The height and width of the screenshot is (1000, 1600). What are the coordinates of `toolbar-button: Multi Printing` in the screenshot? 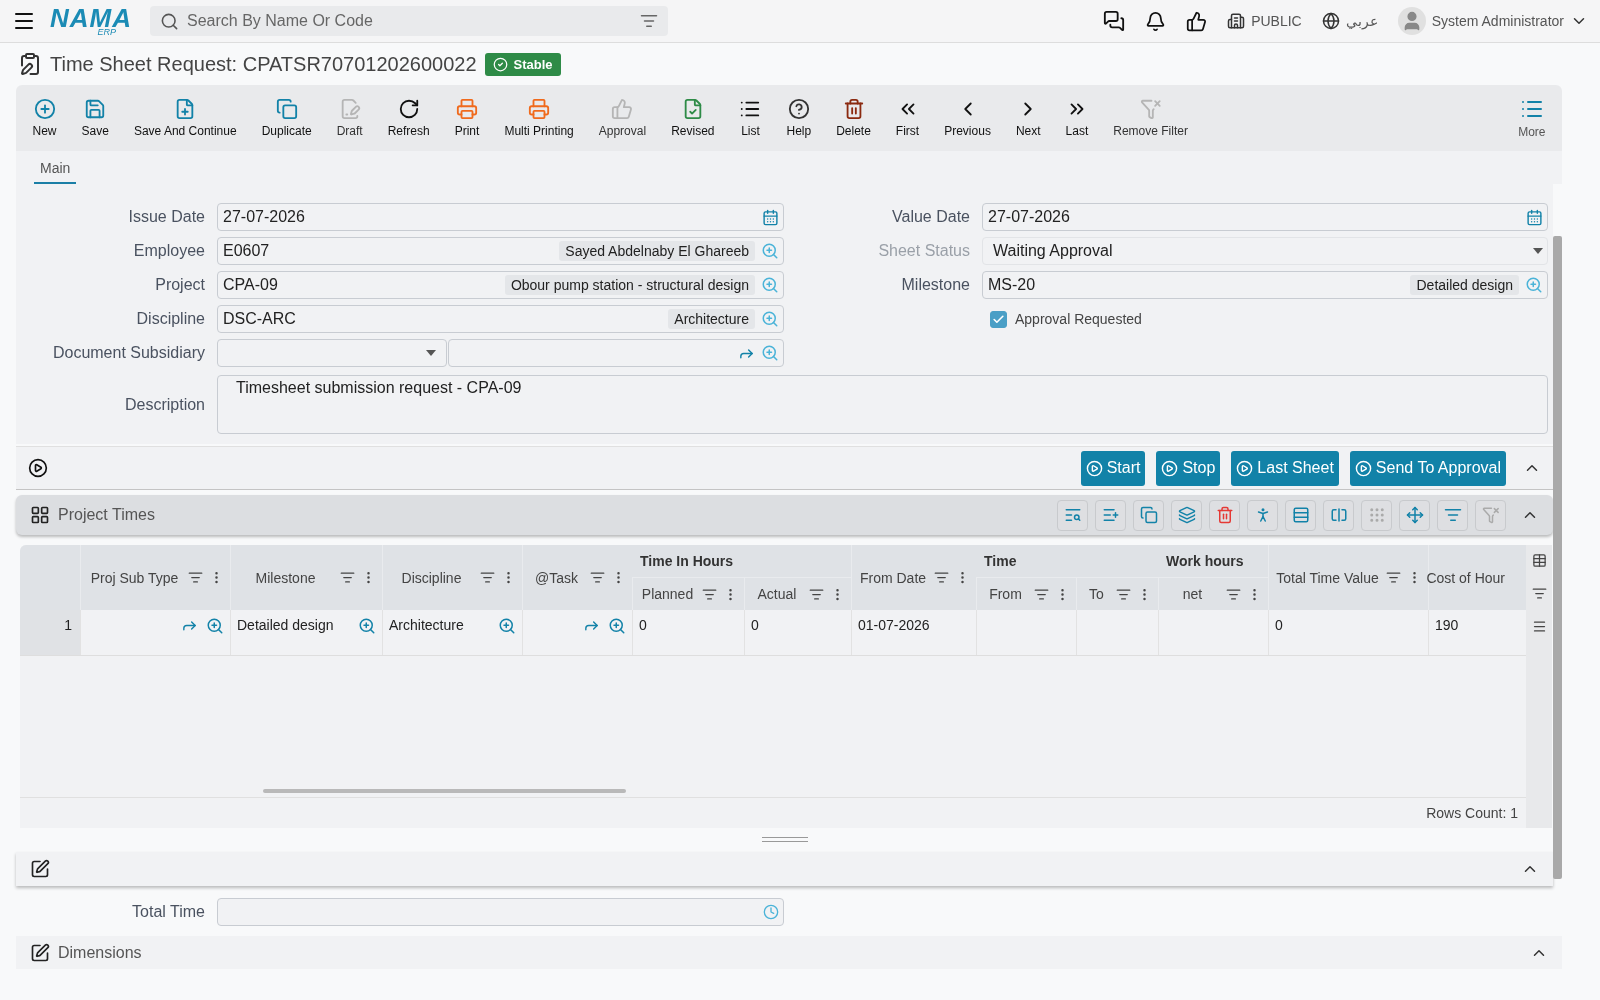 It's located at (539, 118).